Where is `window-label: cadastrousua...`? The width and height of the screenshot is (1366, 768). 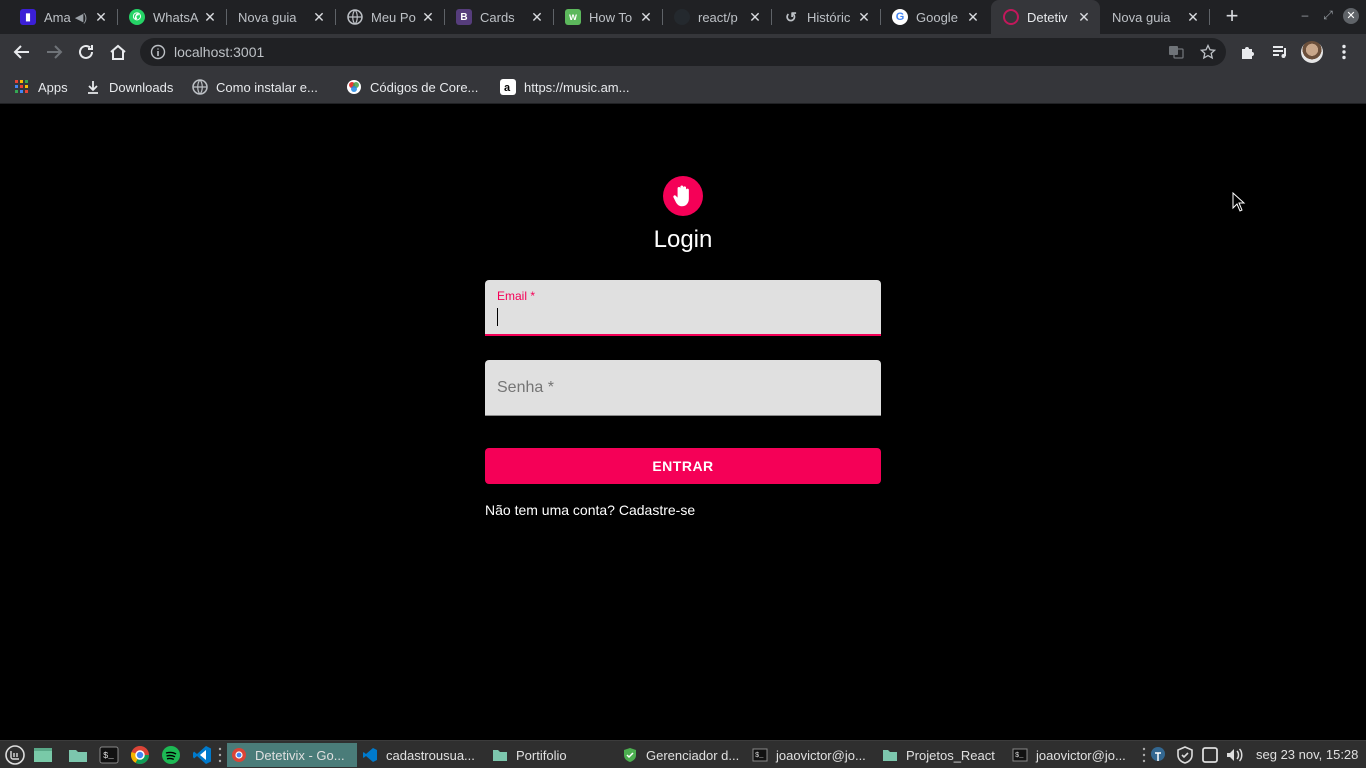 window-label: cadastrousua... is located at coordinates (430, 755).